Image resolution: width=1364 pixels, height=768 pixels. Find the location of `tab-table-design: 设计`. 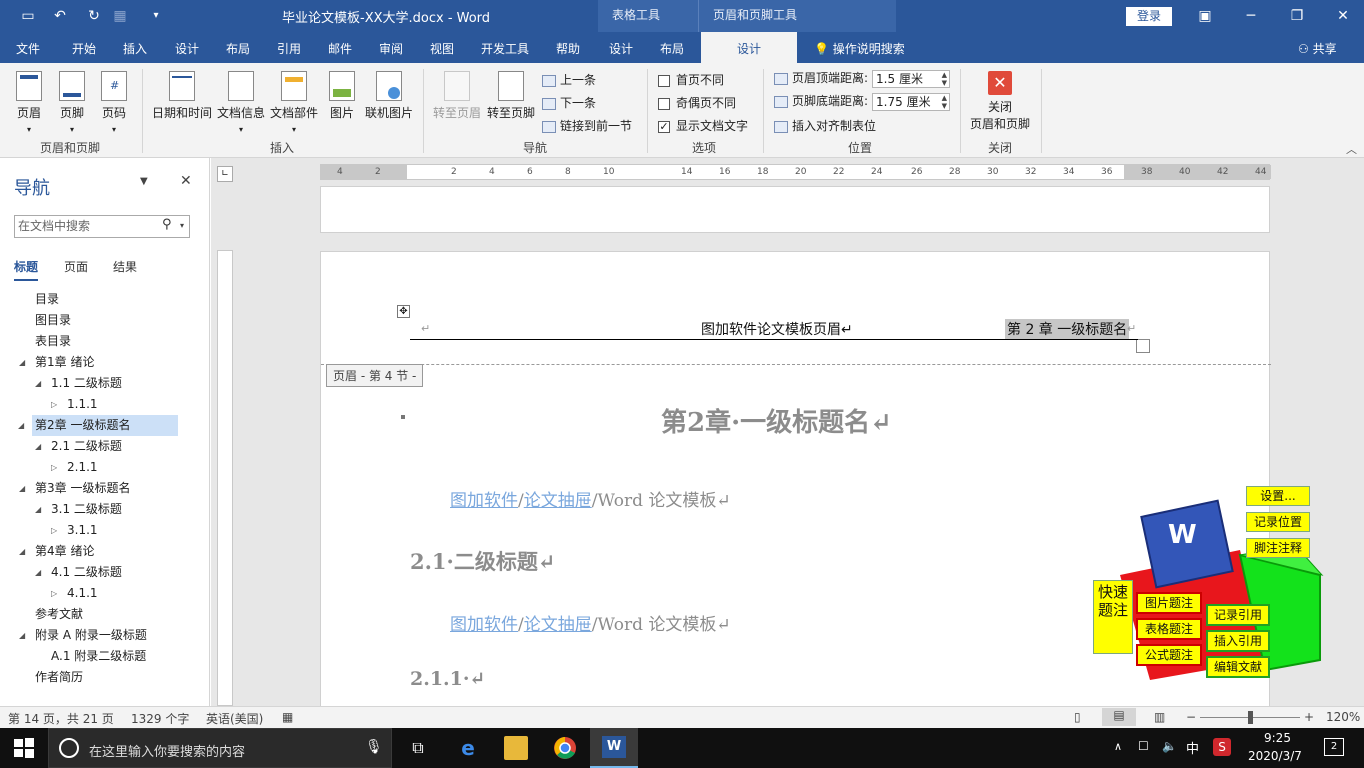

tab-table-design: 设计 is located at coordinates (621, 48).